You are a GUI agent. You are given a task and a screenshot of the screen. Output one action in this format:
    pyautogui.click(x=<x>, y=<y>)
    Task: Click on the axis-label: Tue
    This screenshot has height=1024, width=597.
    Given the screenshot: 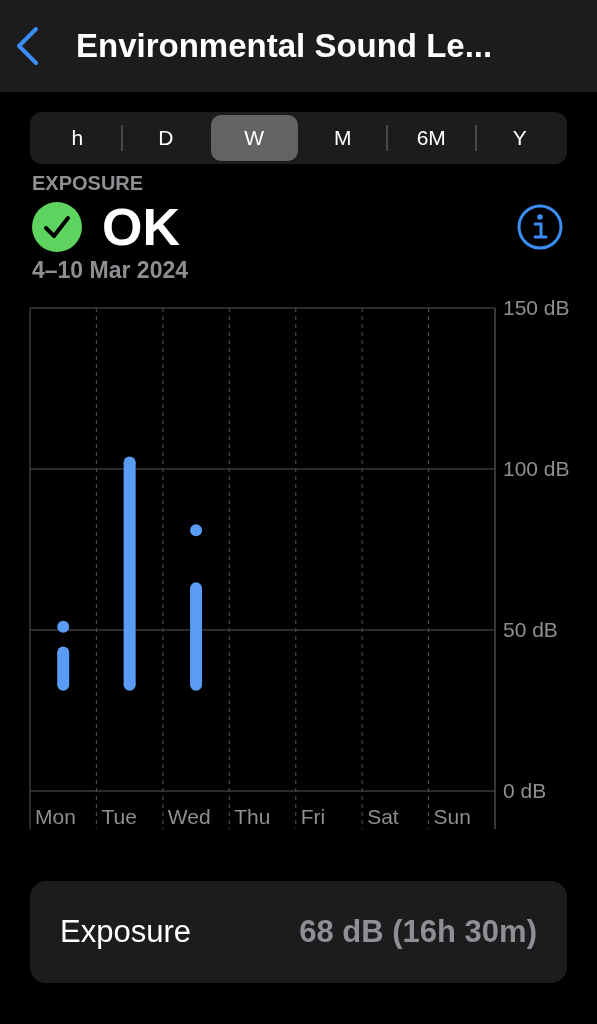 What is the action you would take?
    pyautogui.click(x=119, y=816)
    